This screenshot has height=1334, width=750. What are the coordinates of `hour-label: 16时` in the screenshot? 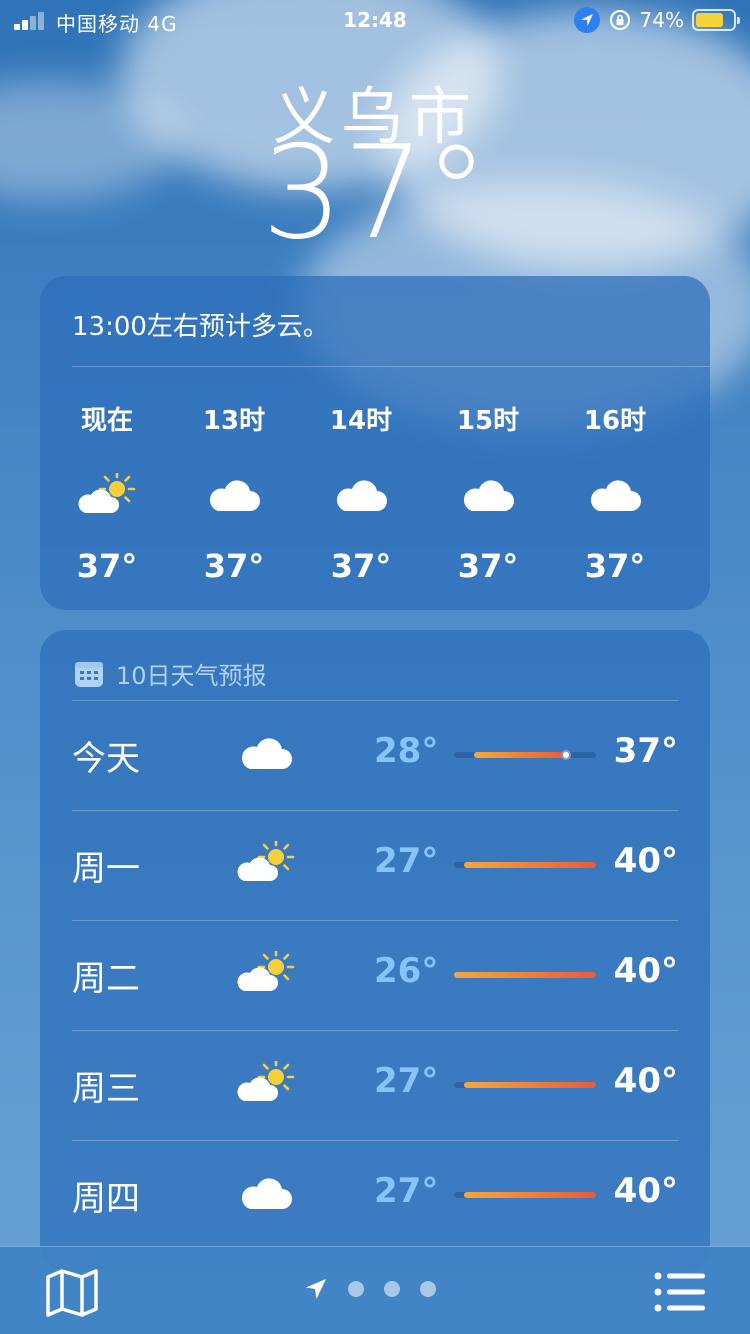 It's located at (615, 421).